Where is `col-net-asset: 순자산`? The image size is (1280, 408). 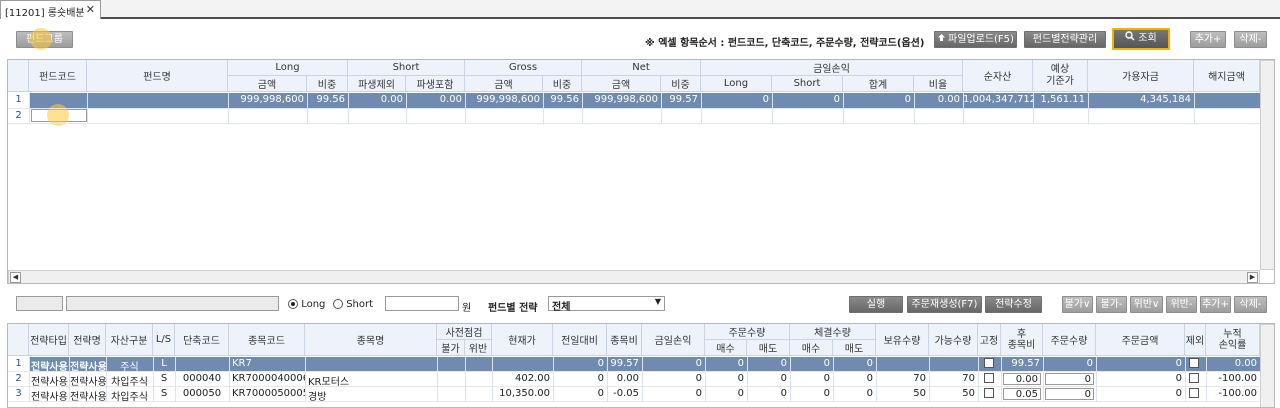
col-net-asset: 순자산 is located at coordinates (998, 76).